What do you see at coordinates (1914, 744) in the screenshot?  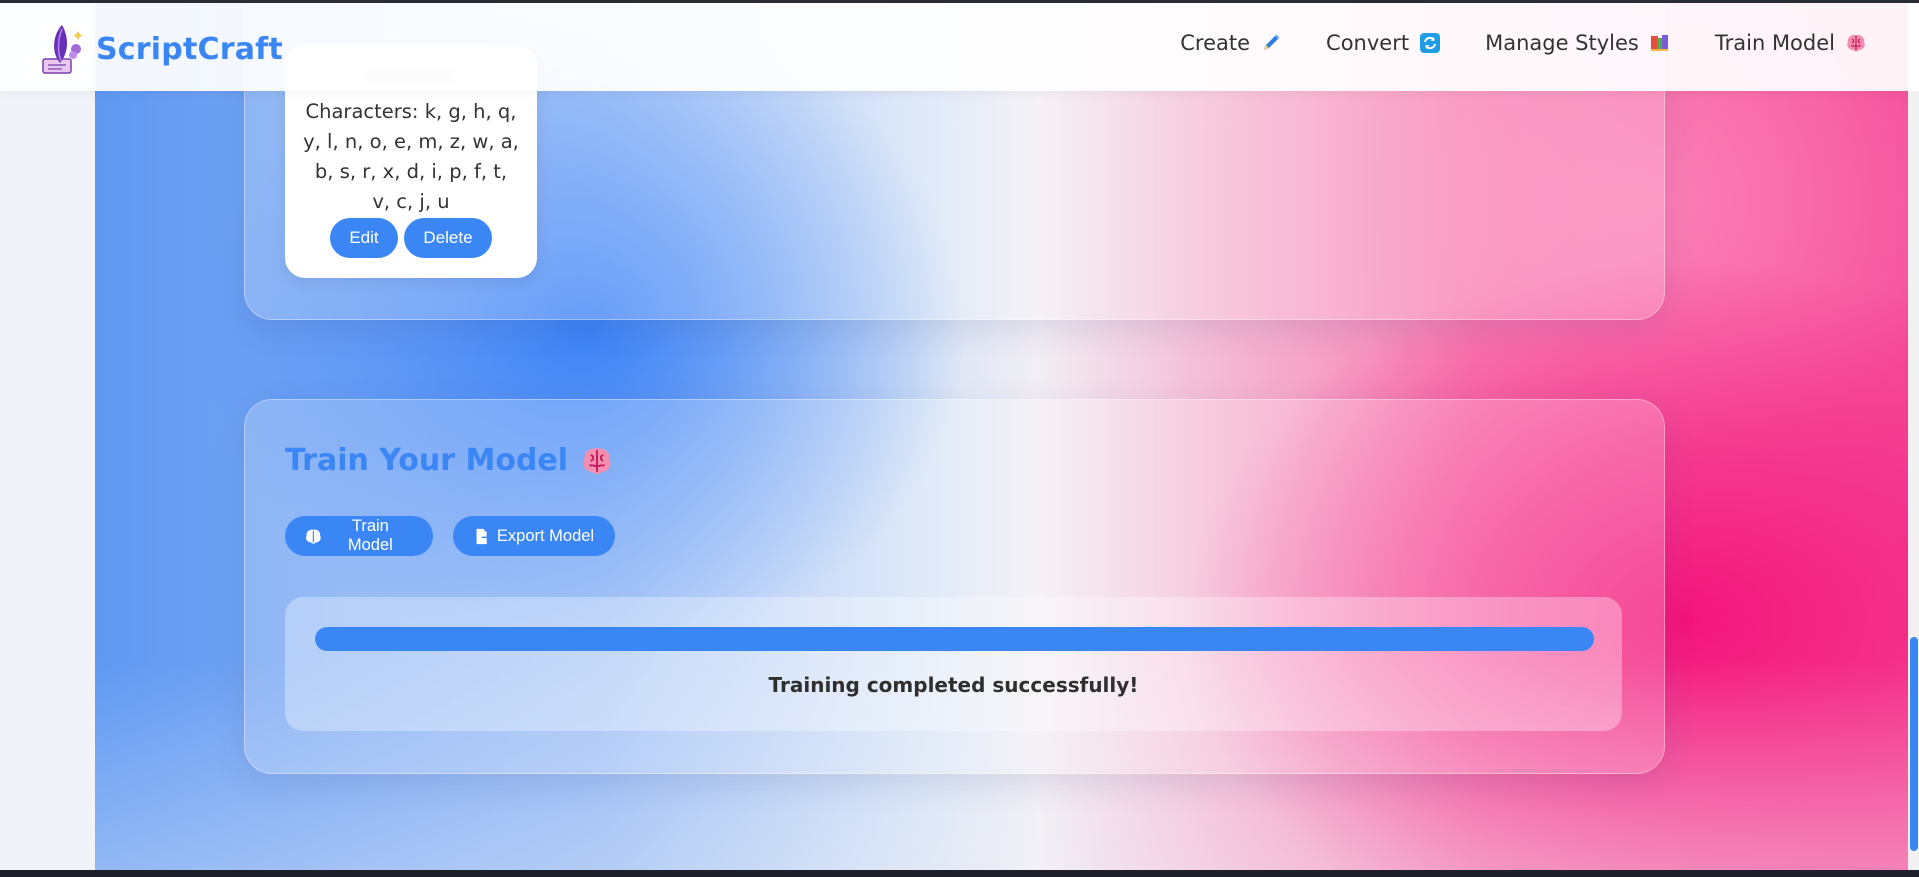 I see `page-scrollbar-thumb` at bounding box center [1914, 744].